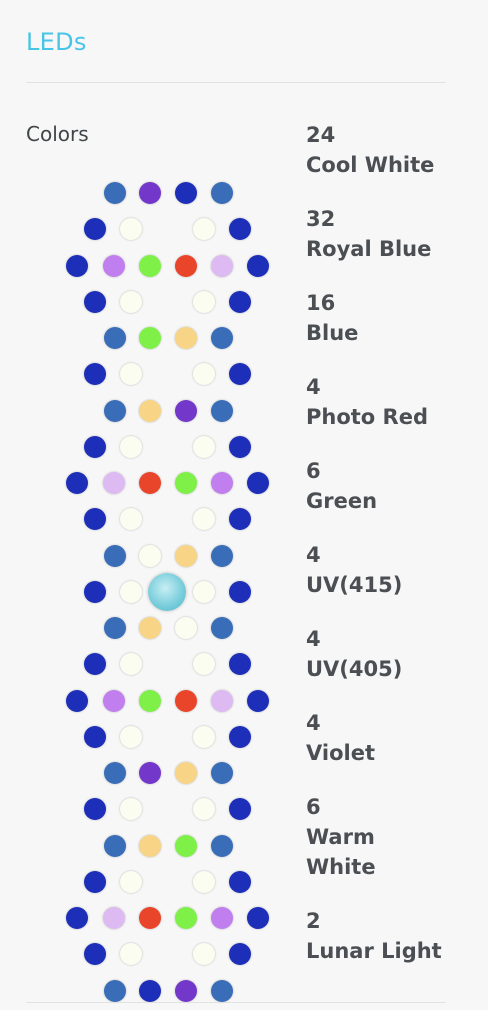 The width and height of the screenshot is (488, 1010). I want to click on legend-item: 32 Royal Blue, so click(368, 234).